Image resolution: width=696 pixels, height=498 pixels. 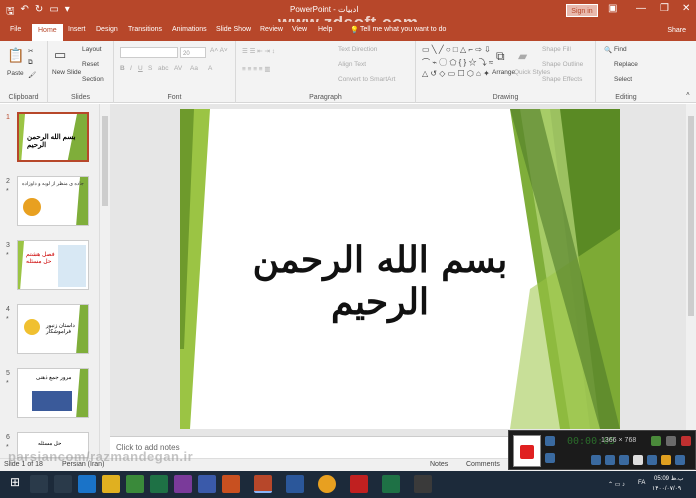 What do you see at coordinates (295, 484) in the screenshot?
I see `word-icon` at bounding box center [295, 484].